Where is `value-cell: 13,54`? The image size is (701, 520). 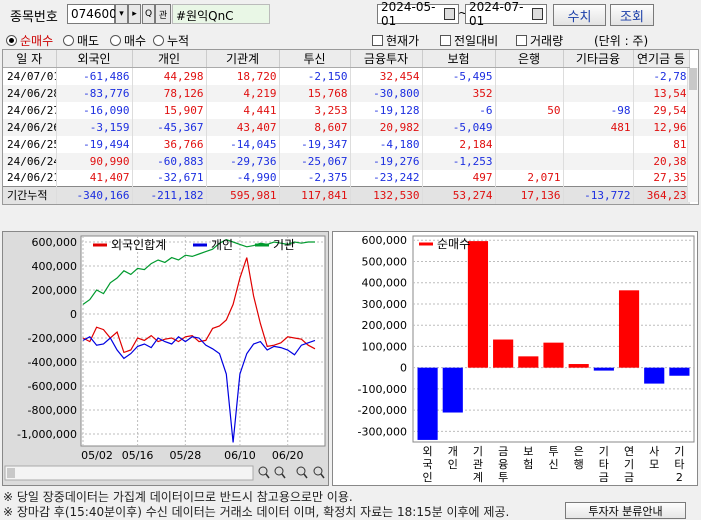 value-cell: 13,54 is located at coordinates (661, 93).